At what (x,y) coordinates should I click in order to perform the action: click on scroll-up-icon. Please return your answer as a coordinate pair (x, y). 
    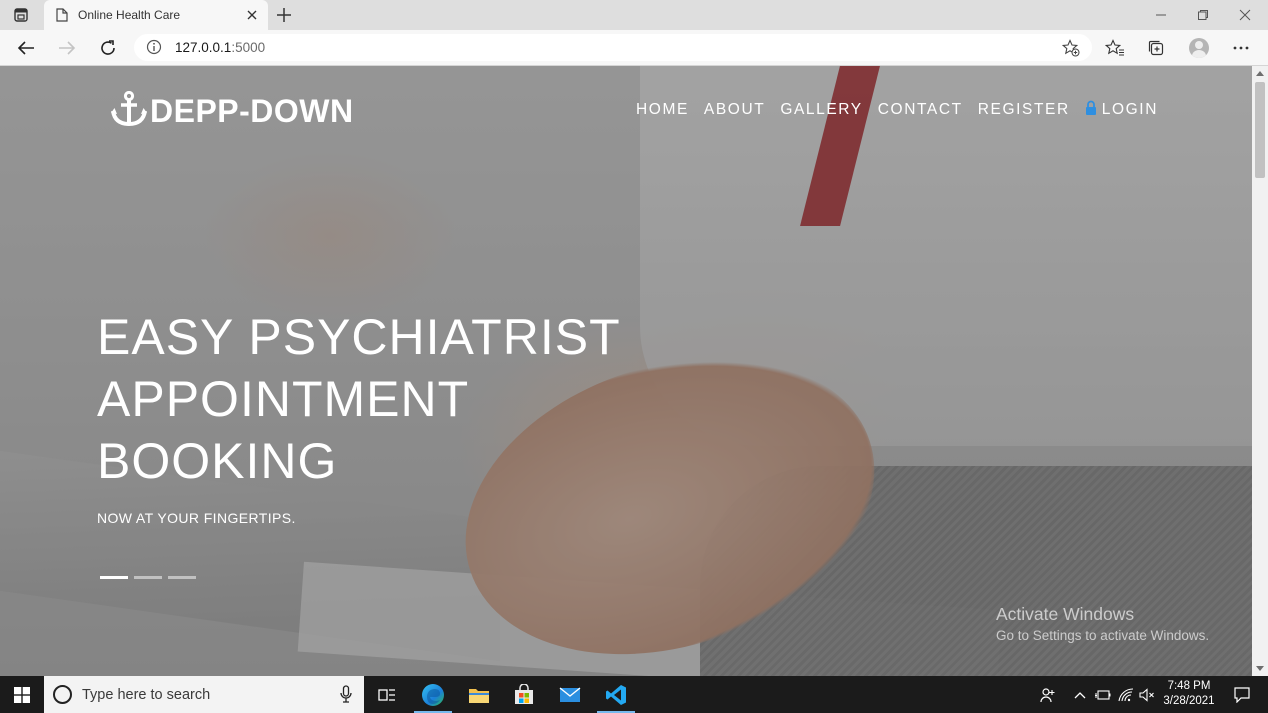
    Looking at the image, I should click on (1260, 73).